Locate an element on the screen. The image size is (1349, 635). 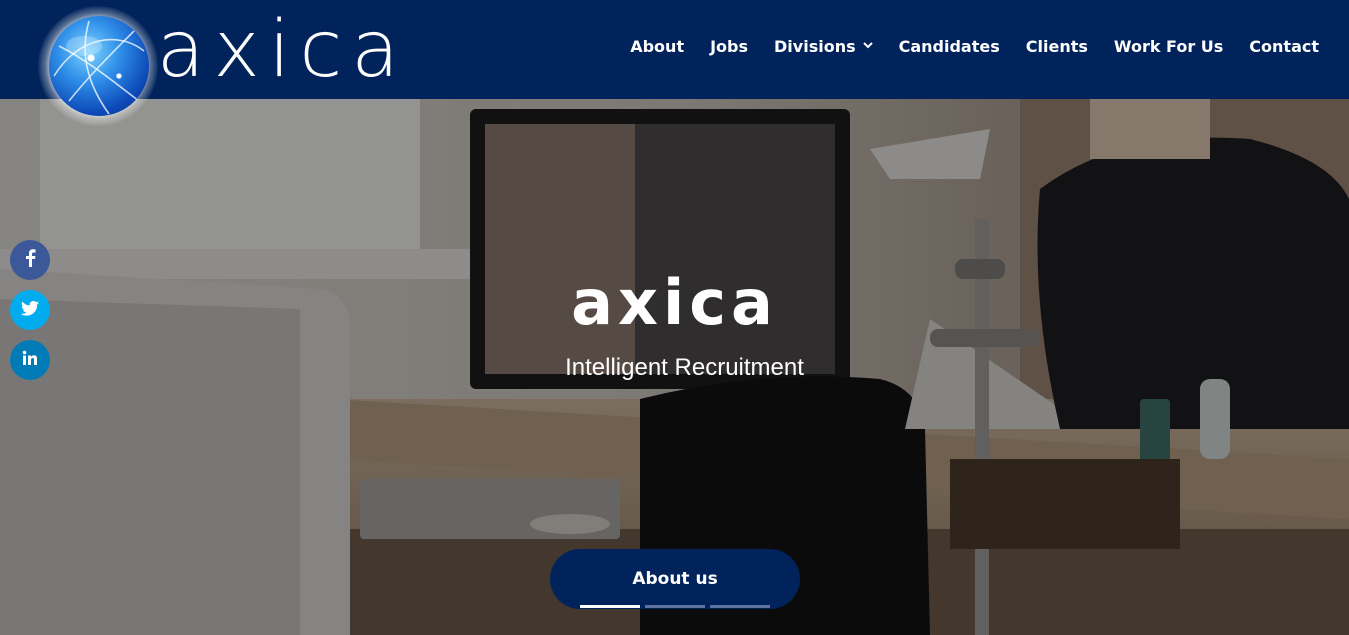
nav-clients-label: Clients is located at coordinates (1056, 46).